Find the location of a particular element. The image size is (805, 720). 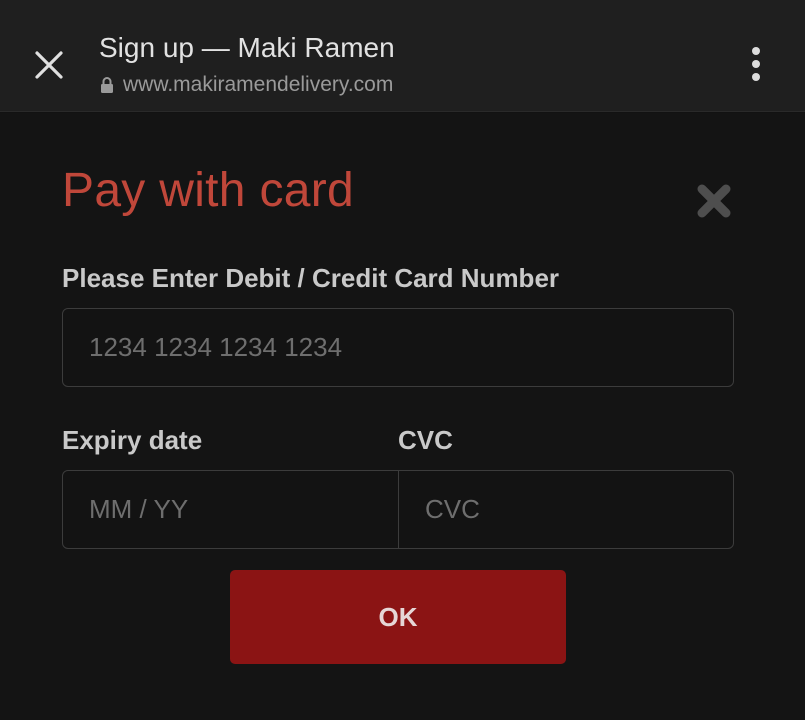

browser-close-button is located at coordinates (49, 65).